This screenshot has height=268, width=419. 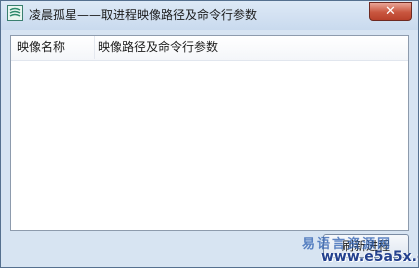 I want to click on refresh-process-button: 刷新进程, so click(x=366, y=246).